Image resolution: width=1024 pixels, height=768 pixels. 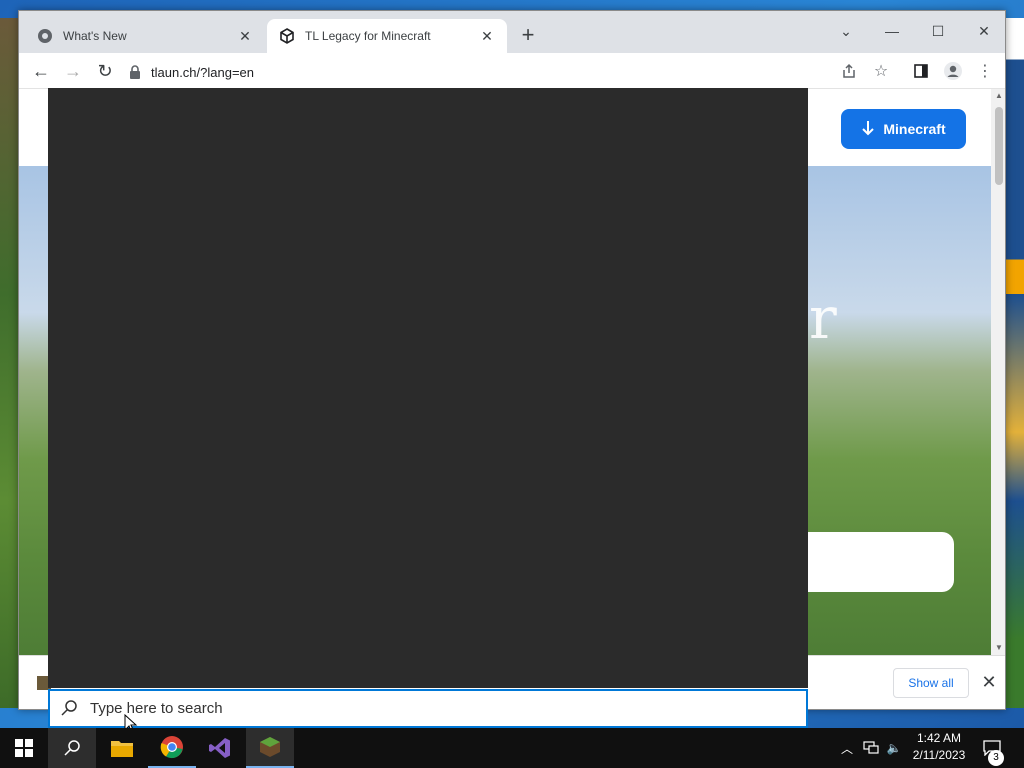 I want to click on forward-button: →, so click(x=73, y=71).